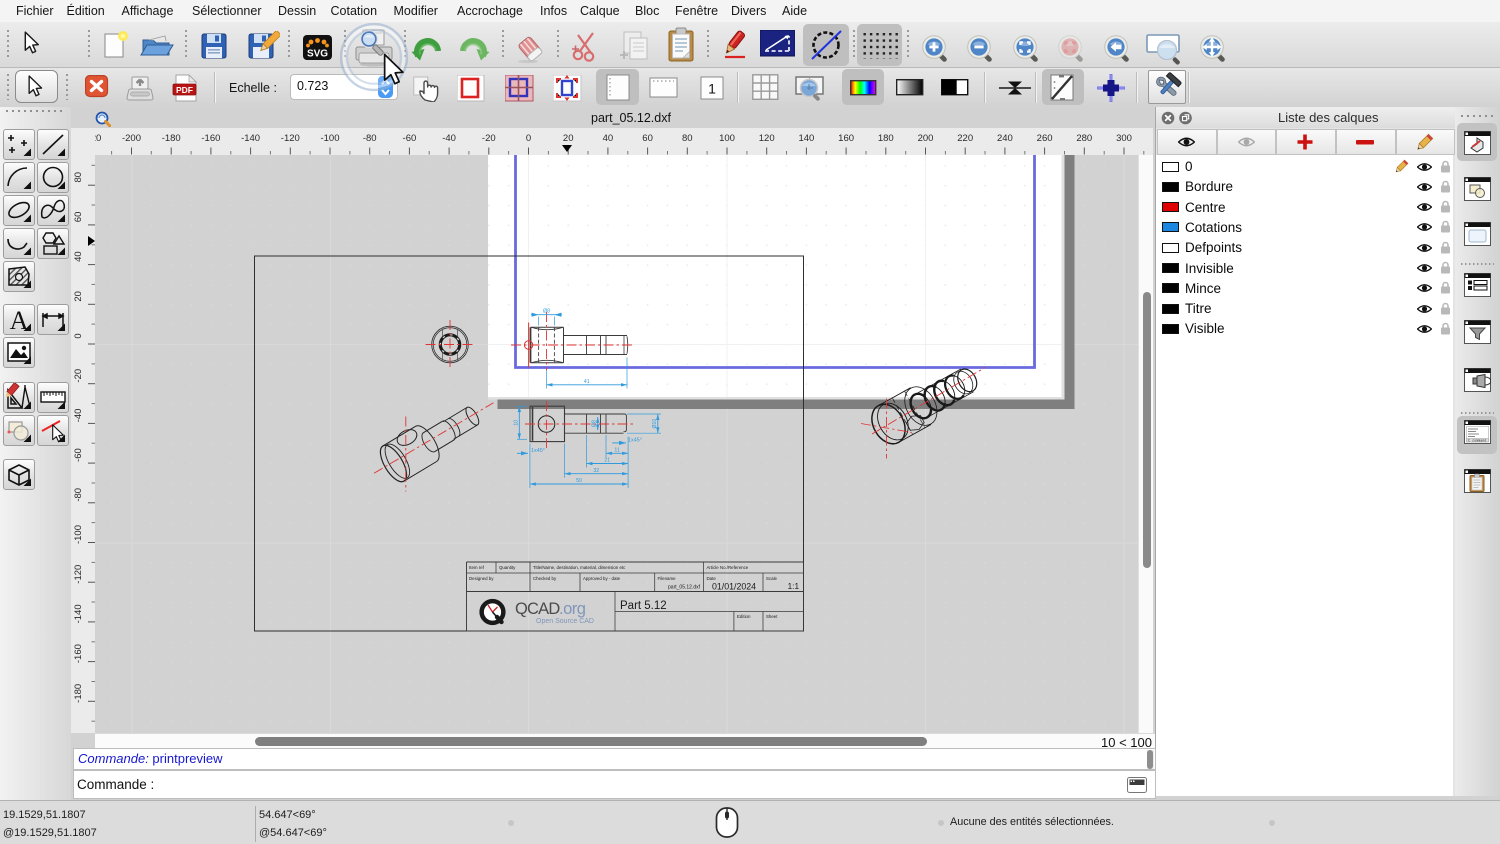 The image size is (1500, 844). I want to click on svg-text: Filename, so click(667, 578).